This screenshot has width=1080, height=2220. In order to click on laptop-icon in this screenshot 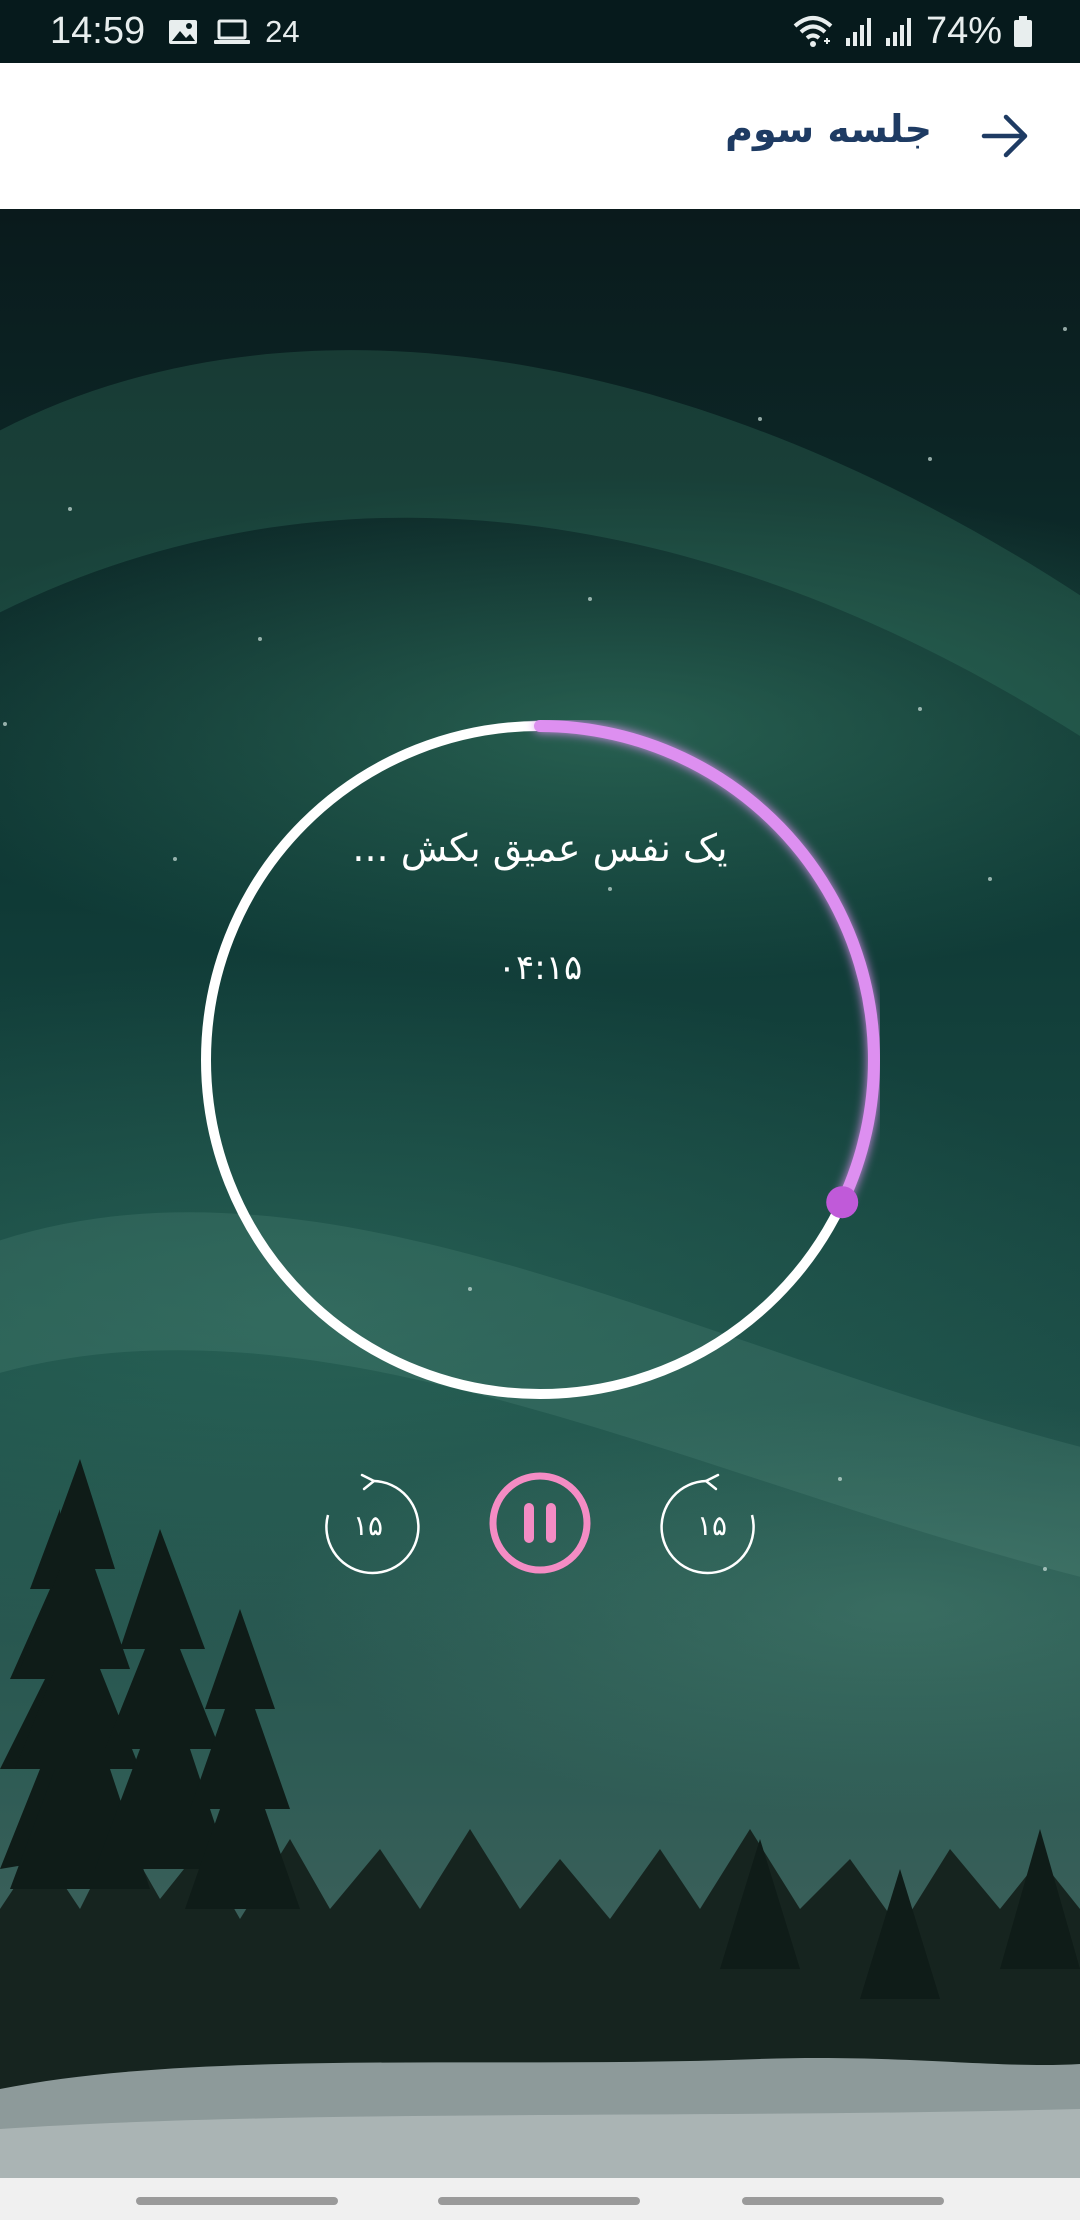, I will do `click(232, 32)`.